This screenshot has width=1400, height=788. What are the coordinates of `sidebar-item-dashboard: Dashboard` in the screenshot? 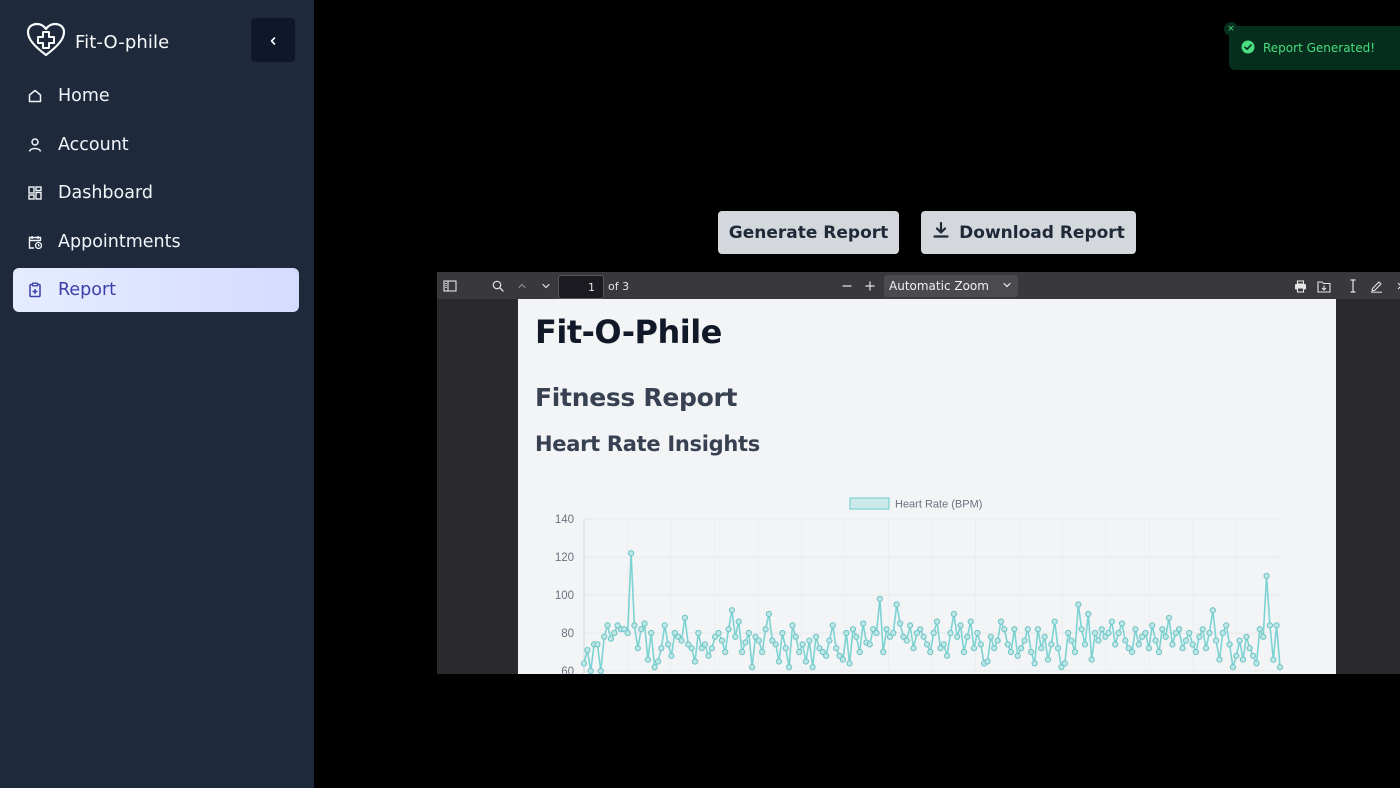 It's located at (156, 193).